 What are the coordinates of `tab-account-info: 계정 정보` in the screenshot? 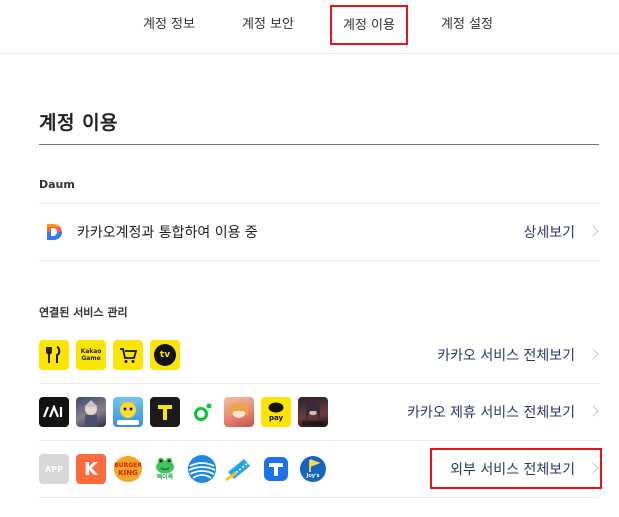 It's located at (169, 25).